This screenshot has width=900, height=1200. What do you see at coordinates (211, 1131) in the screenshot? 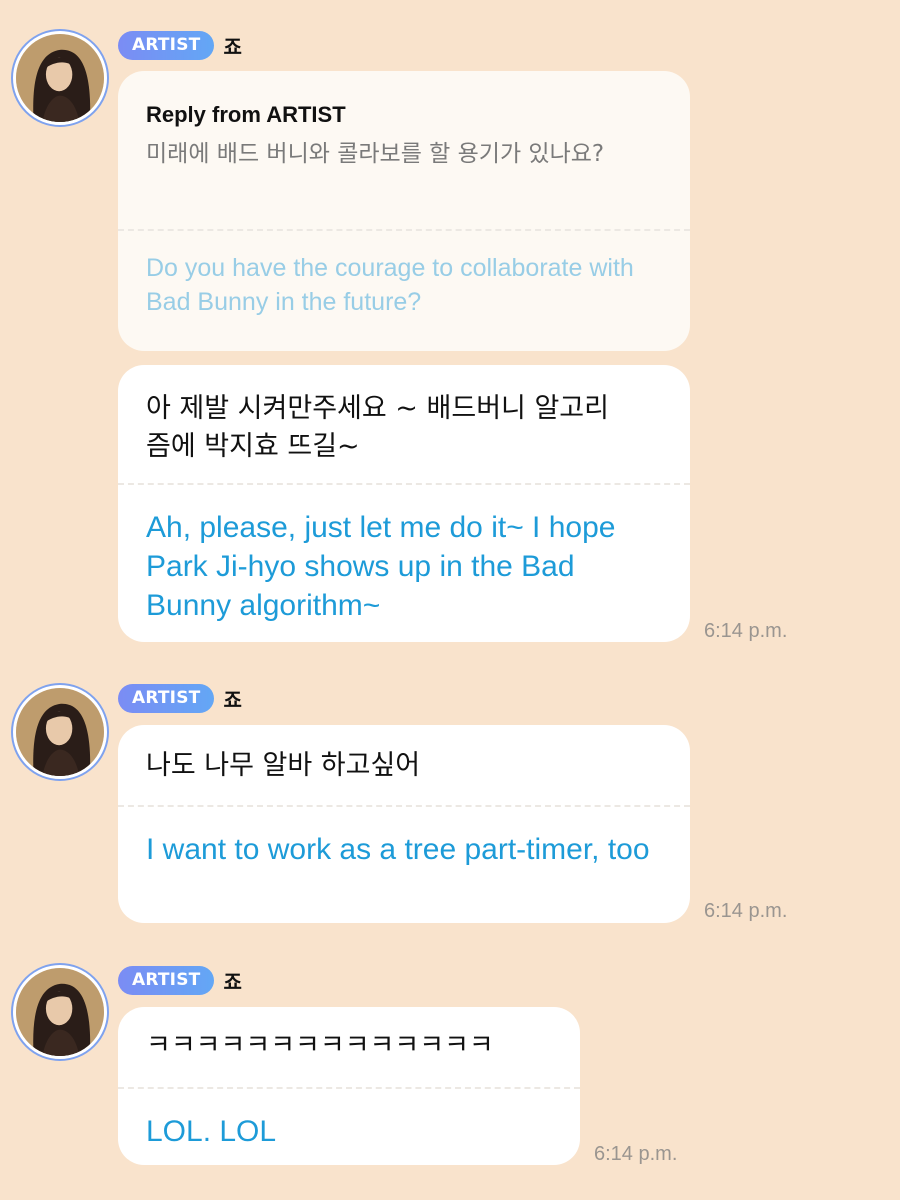
I see `message-translation-text: LOL. LOL` at bounding box center [211, 1131].